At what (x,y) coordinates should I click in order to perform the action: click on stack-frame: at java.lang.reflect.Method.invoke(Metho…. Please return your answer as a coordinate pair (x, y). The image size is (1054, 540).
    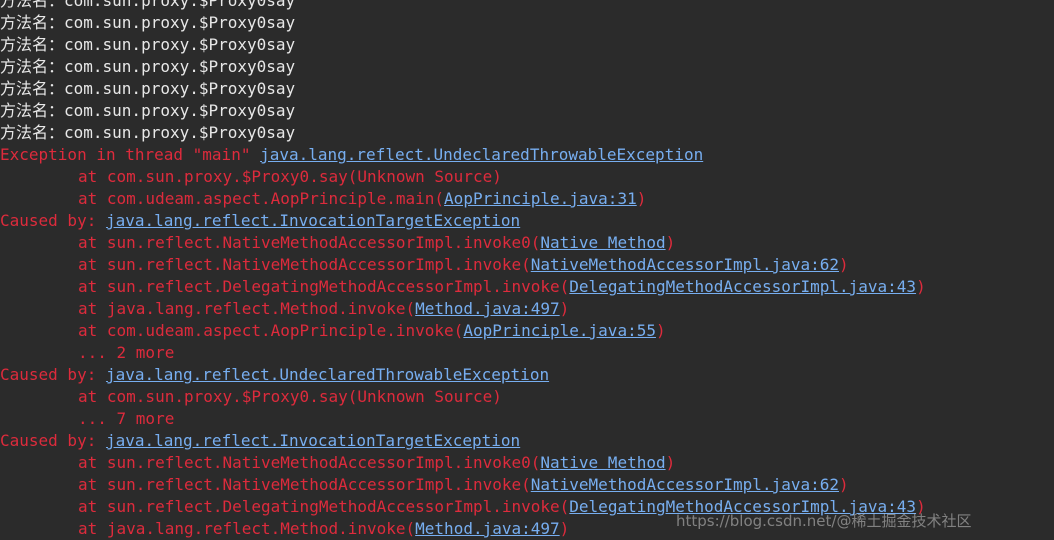
    Looking at the image, I should click on (527, 309).